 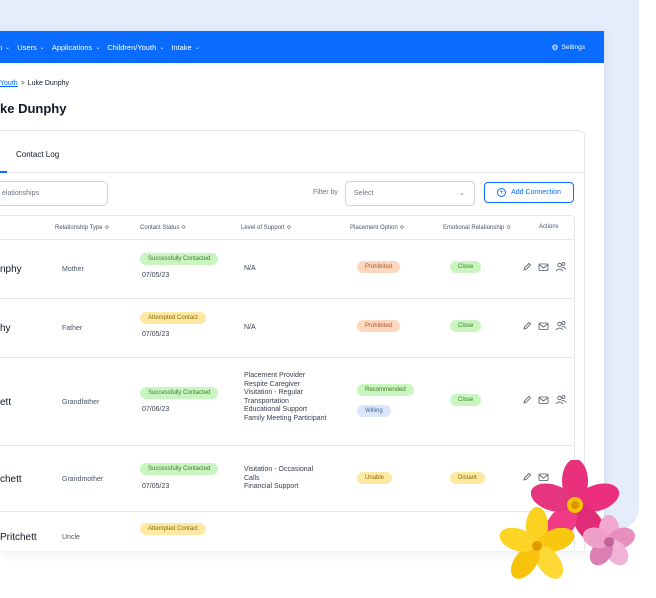 What do you see at coordinates (536, 192) in the screenshot?
I see `add-connection-label: Add Connection` at bounding box center [536, 192].